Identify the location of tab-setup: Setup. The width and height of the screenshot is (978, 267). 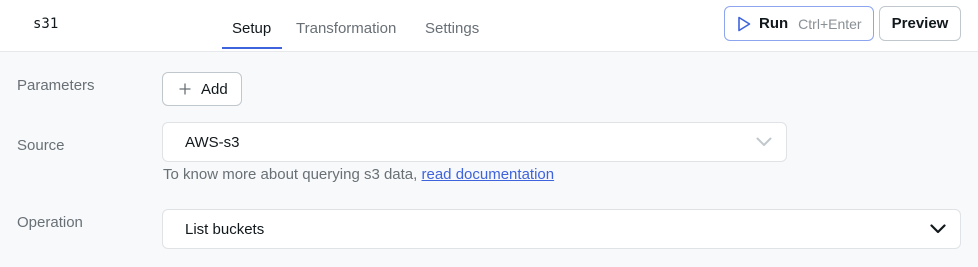
(251, 34).